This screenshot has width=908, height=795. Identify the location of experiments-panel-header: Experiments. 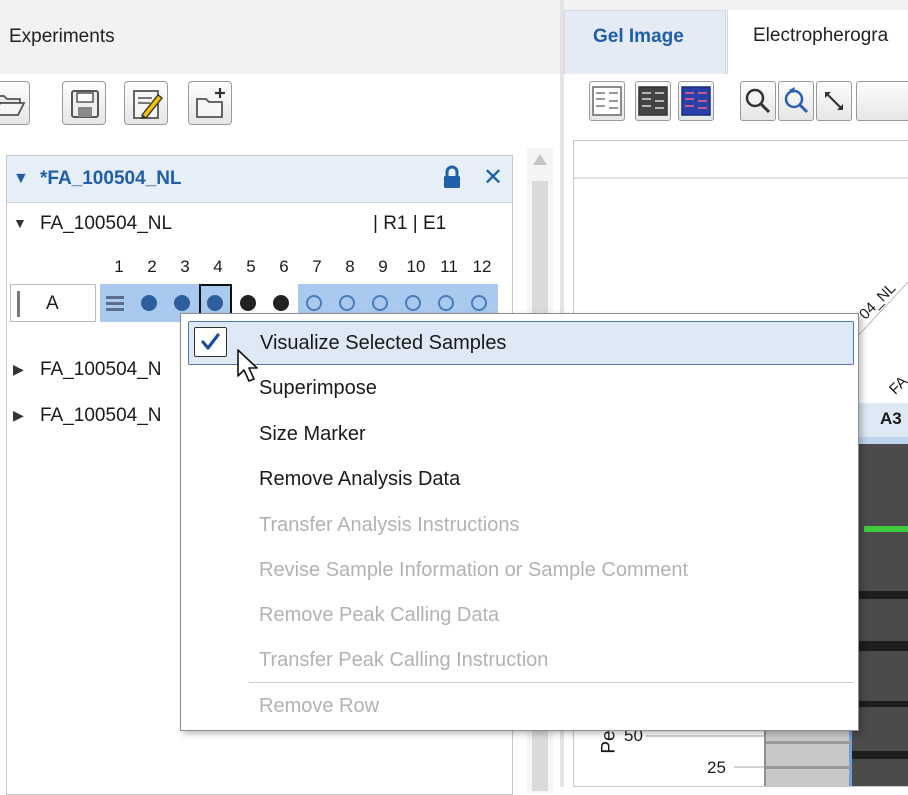
(280, 37).